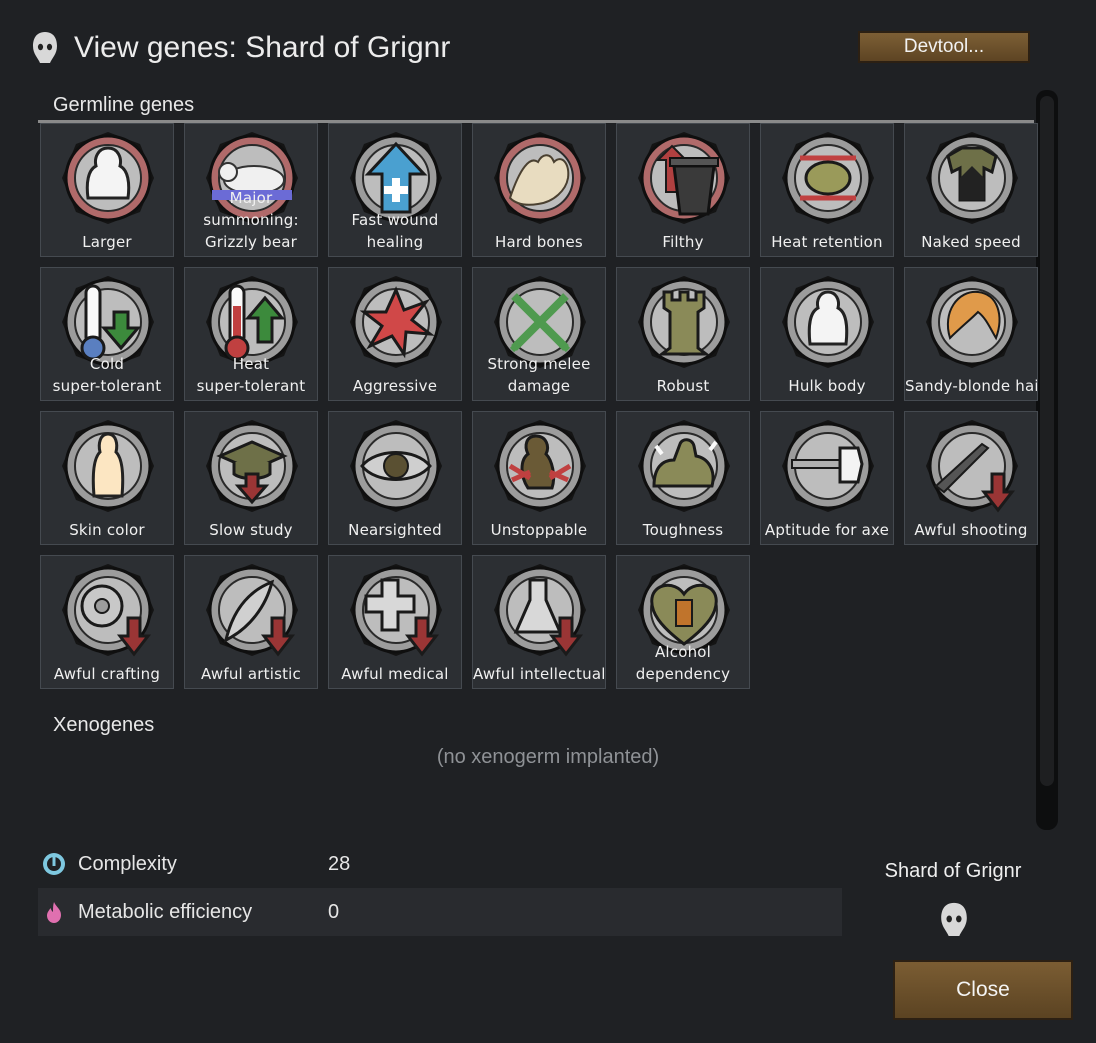 The image size is (1096, 1043). I want to click on gene-label: Cold super-tolerant, so click(107, 375).